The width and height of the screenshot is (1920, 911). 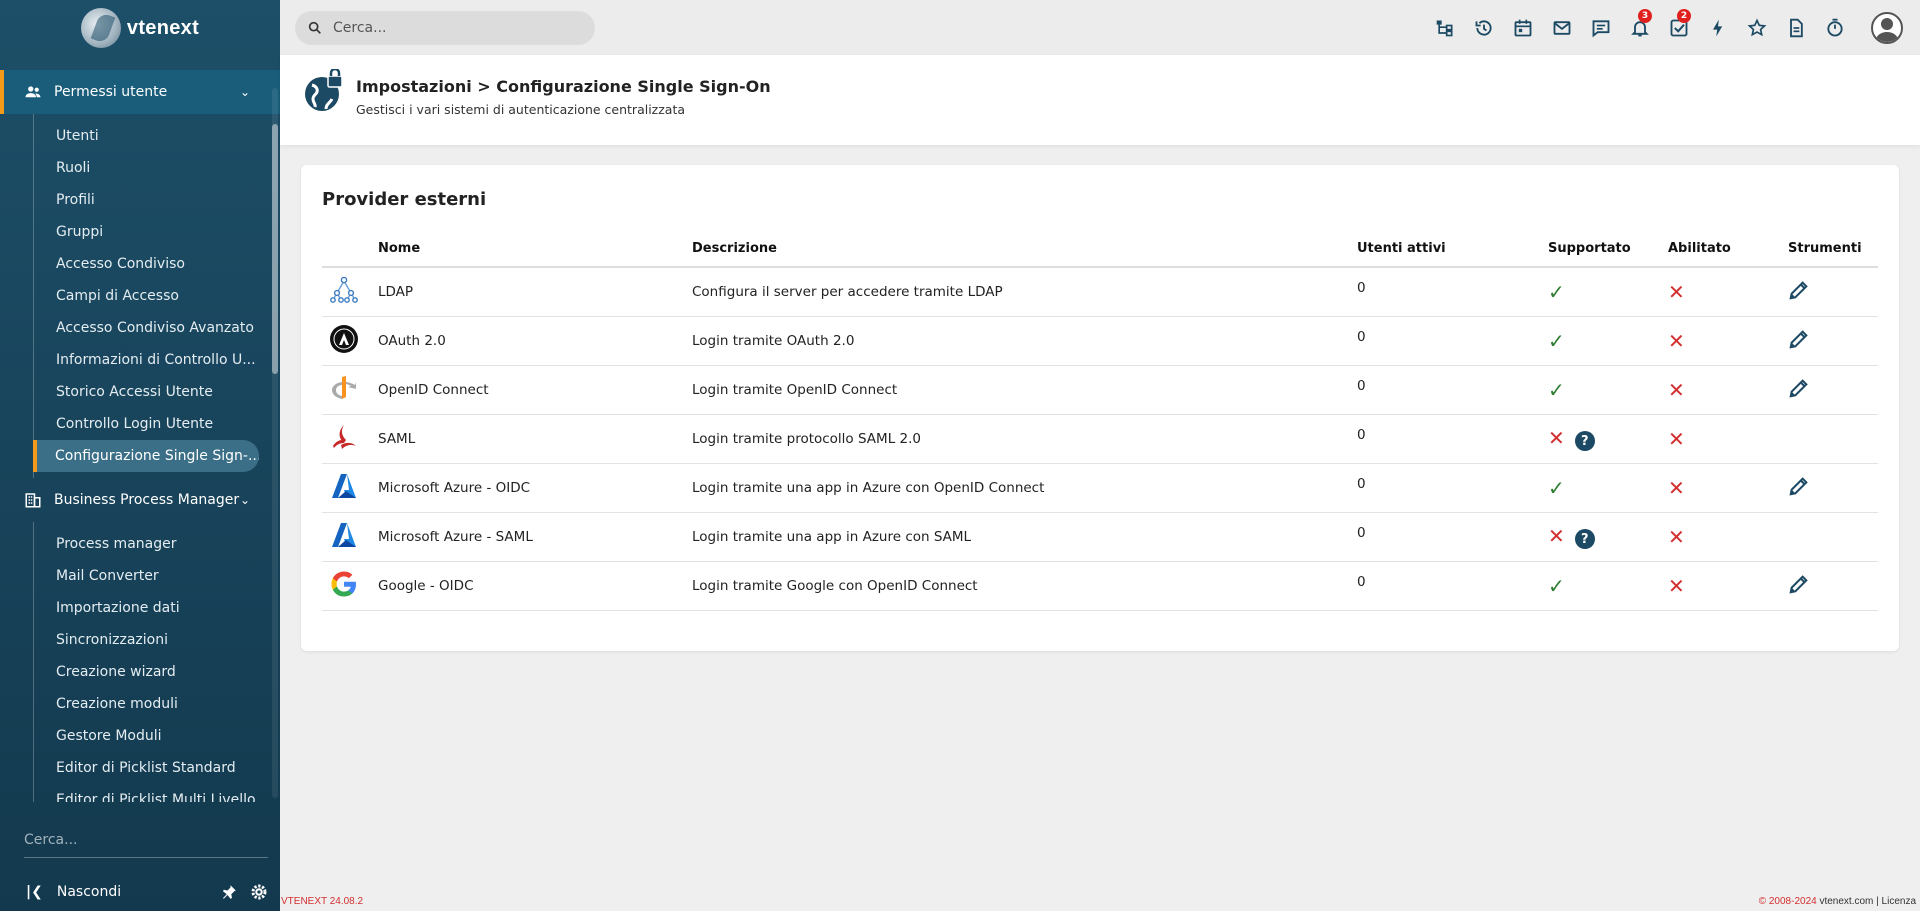 What do you see at coordinates (147, 704) in the screenshot?
I see `sidebar-item: Creazione moduli` at bounding box center [147, 704].